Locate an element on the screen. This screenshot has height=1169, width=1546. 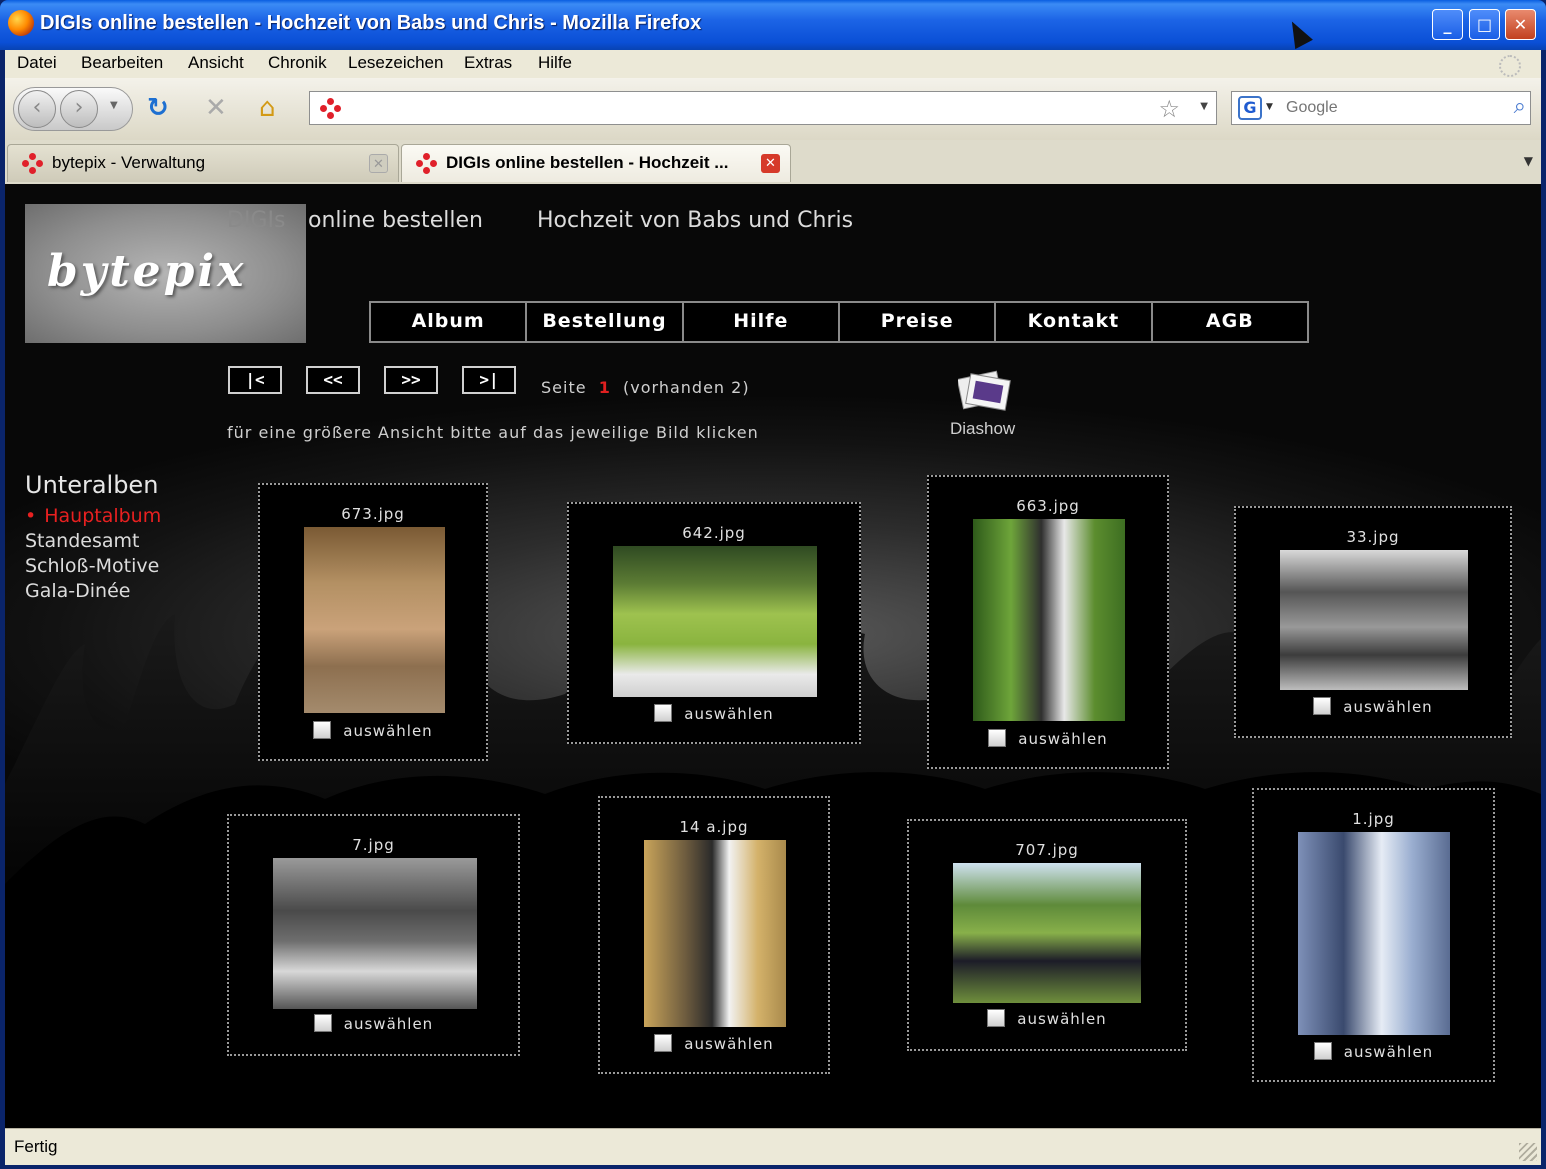
photo-card: 1.jpg auswählen is located at coordinates (1373, 935).